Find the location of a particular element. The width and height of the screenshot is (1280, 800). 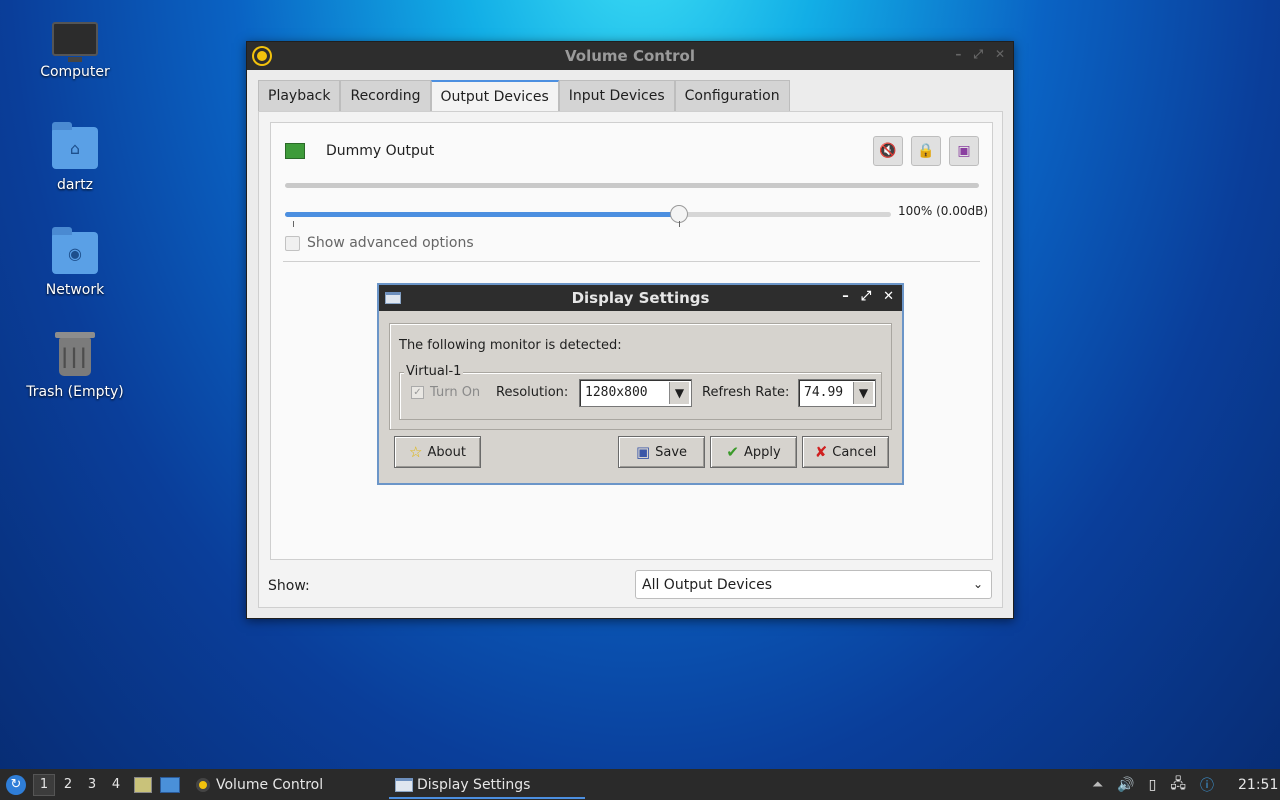

volume-tray-icon: 🔊 is located at coordinates (1125, 785).